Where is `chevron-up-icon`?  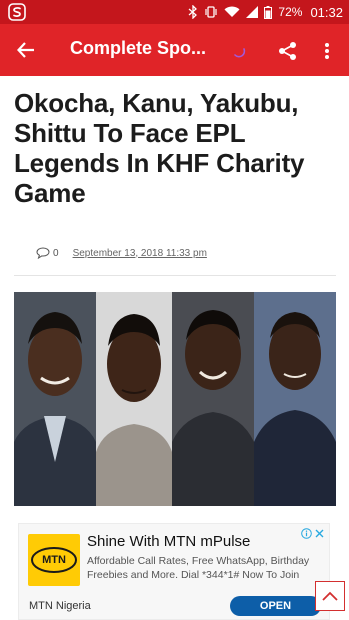 chevron-up-icon is located at coordinates (330, 596).